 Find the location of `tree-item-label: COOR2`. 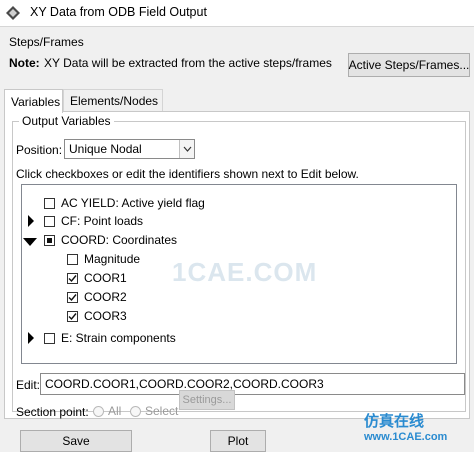

tree-item-label: COOR2 is located at coordinates (105, 297).